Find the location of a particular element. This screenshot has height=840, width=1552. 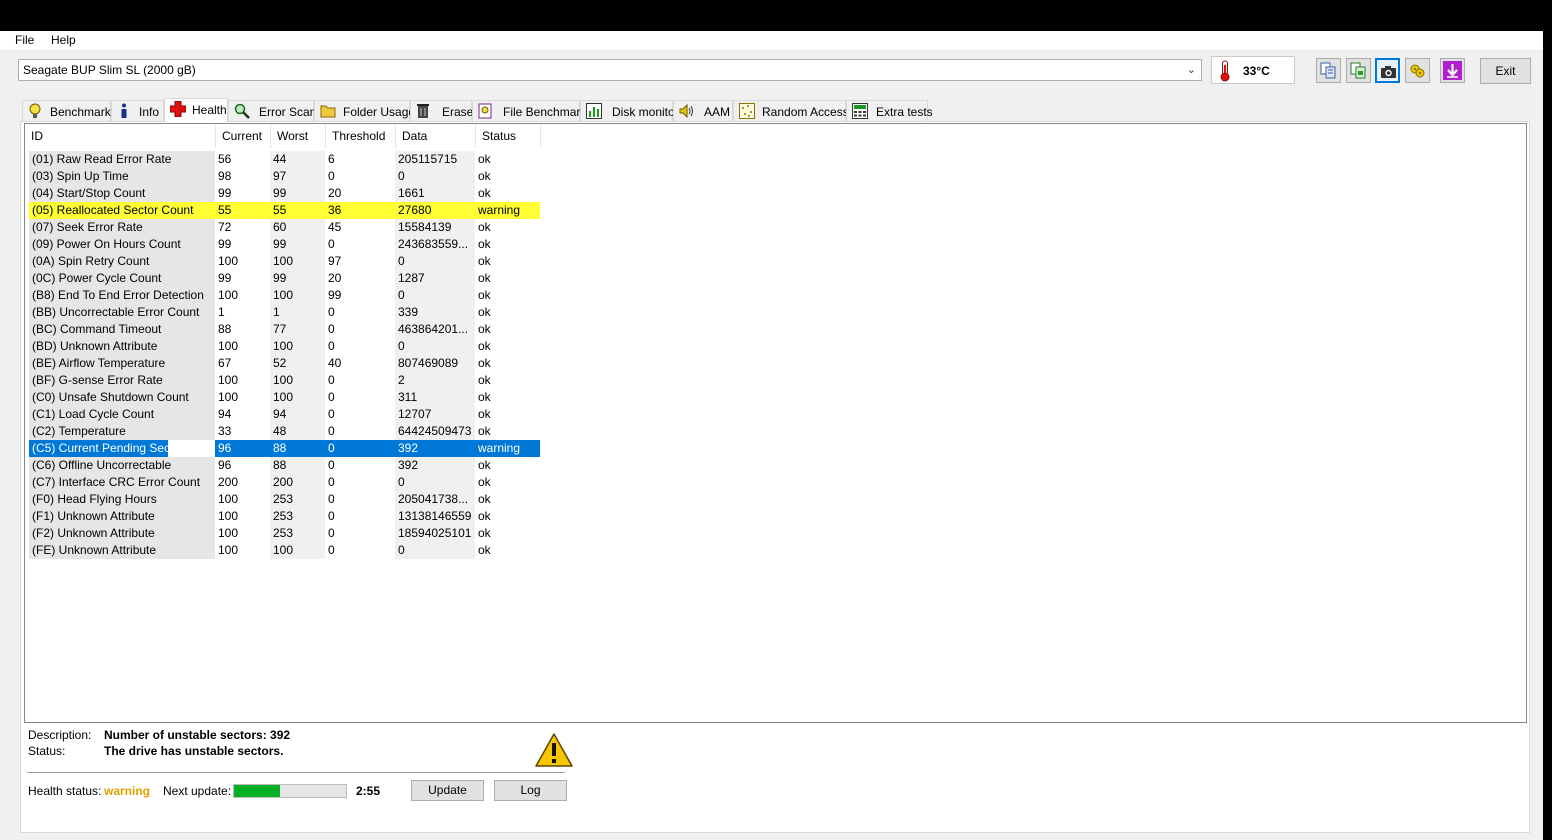

column-header-id: ID is located at coordinates (120, 136).